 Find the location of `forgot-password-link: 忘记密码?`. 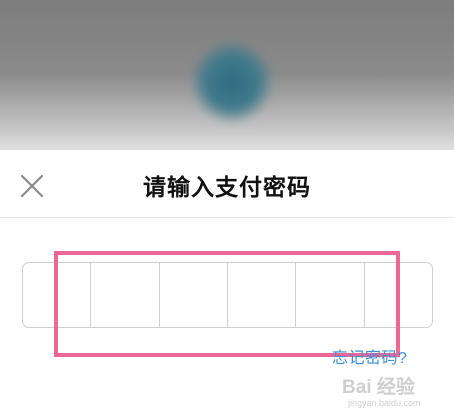

forgot-password-link: 忘记密码? is located at coordinates (369, 356).